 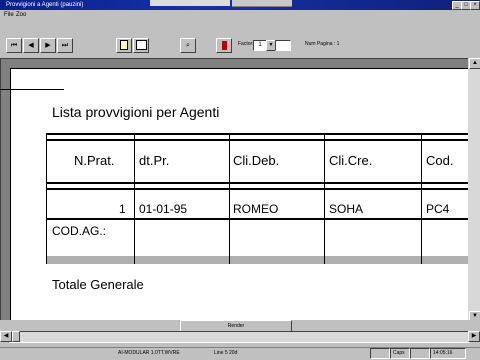 I want to click on table-bottom-bar, so click(x=257, y=260).